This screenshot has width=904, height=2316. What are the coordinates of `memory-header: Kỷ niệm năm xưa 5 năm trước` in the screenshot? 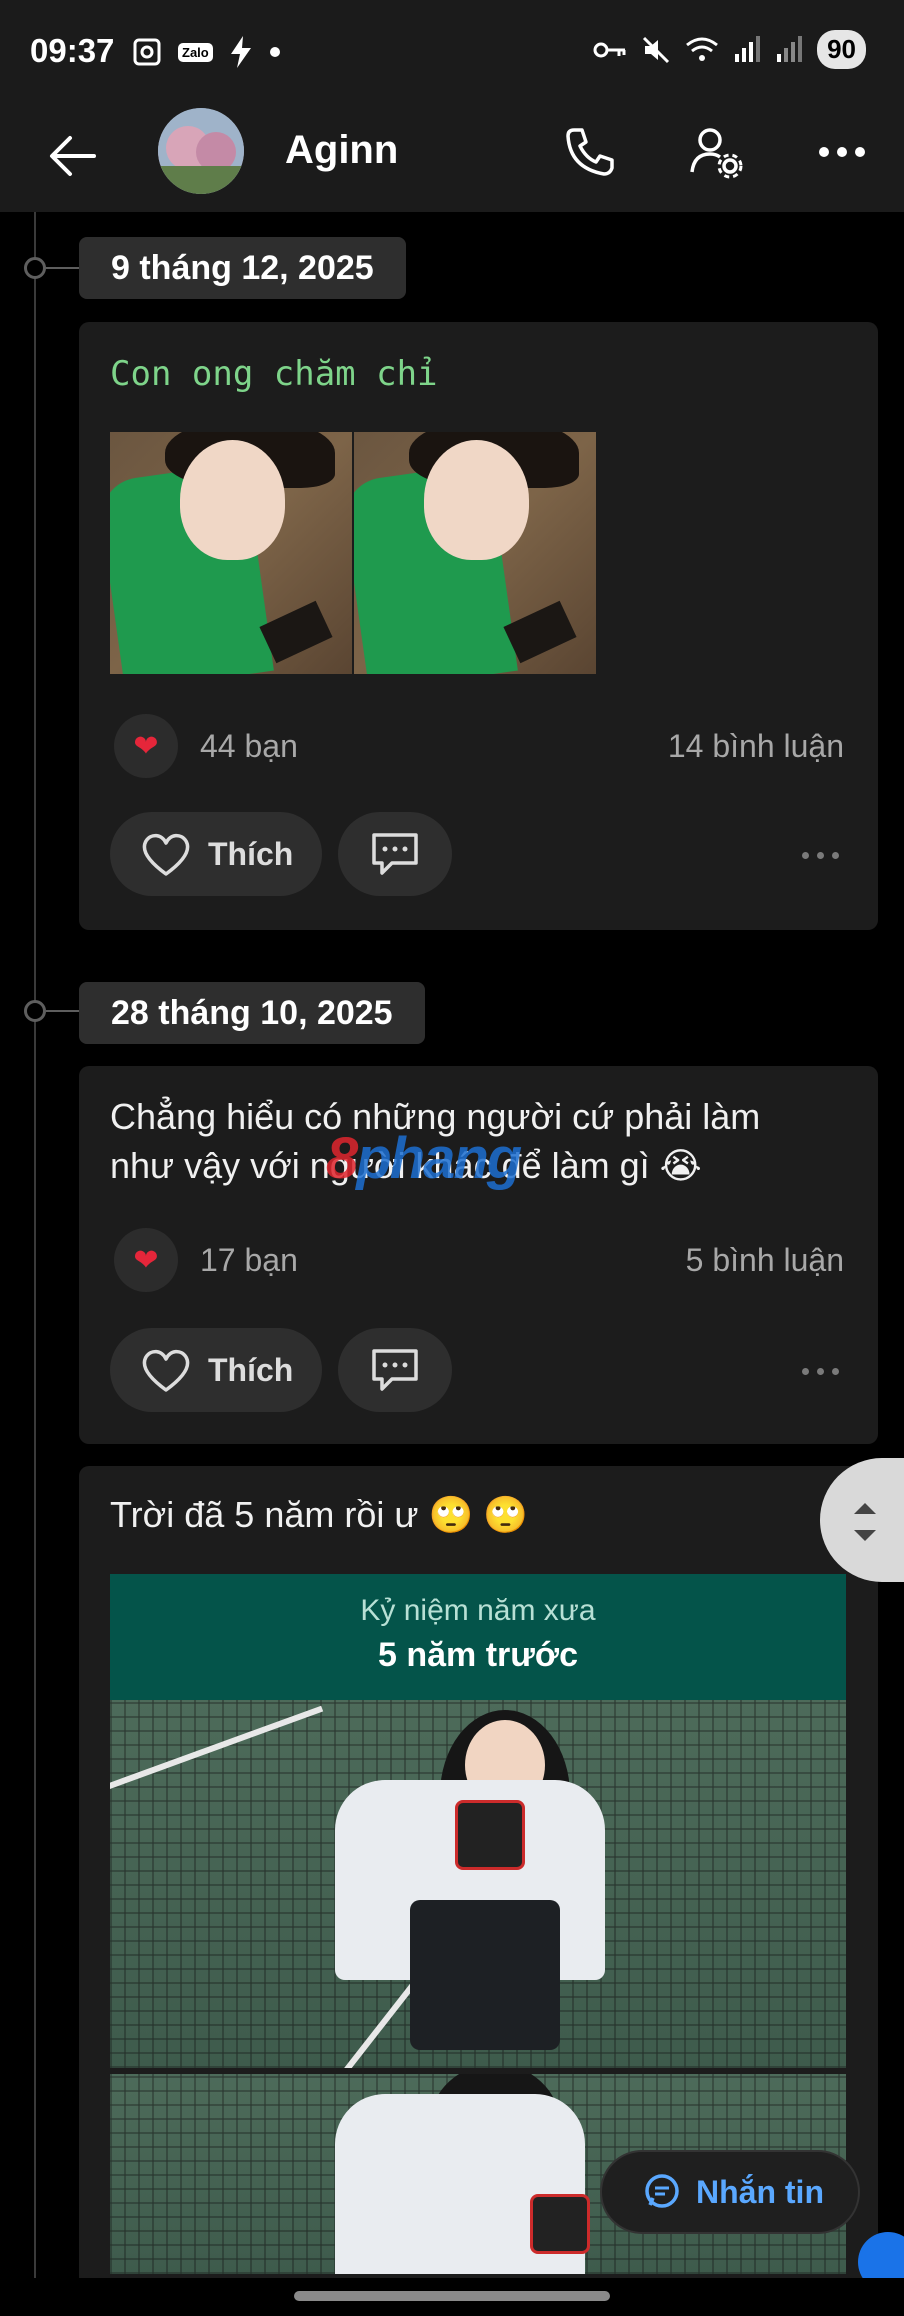 It's located at (478, 1637).